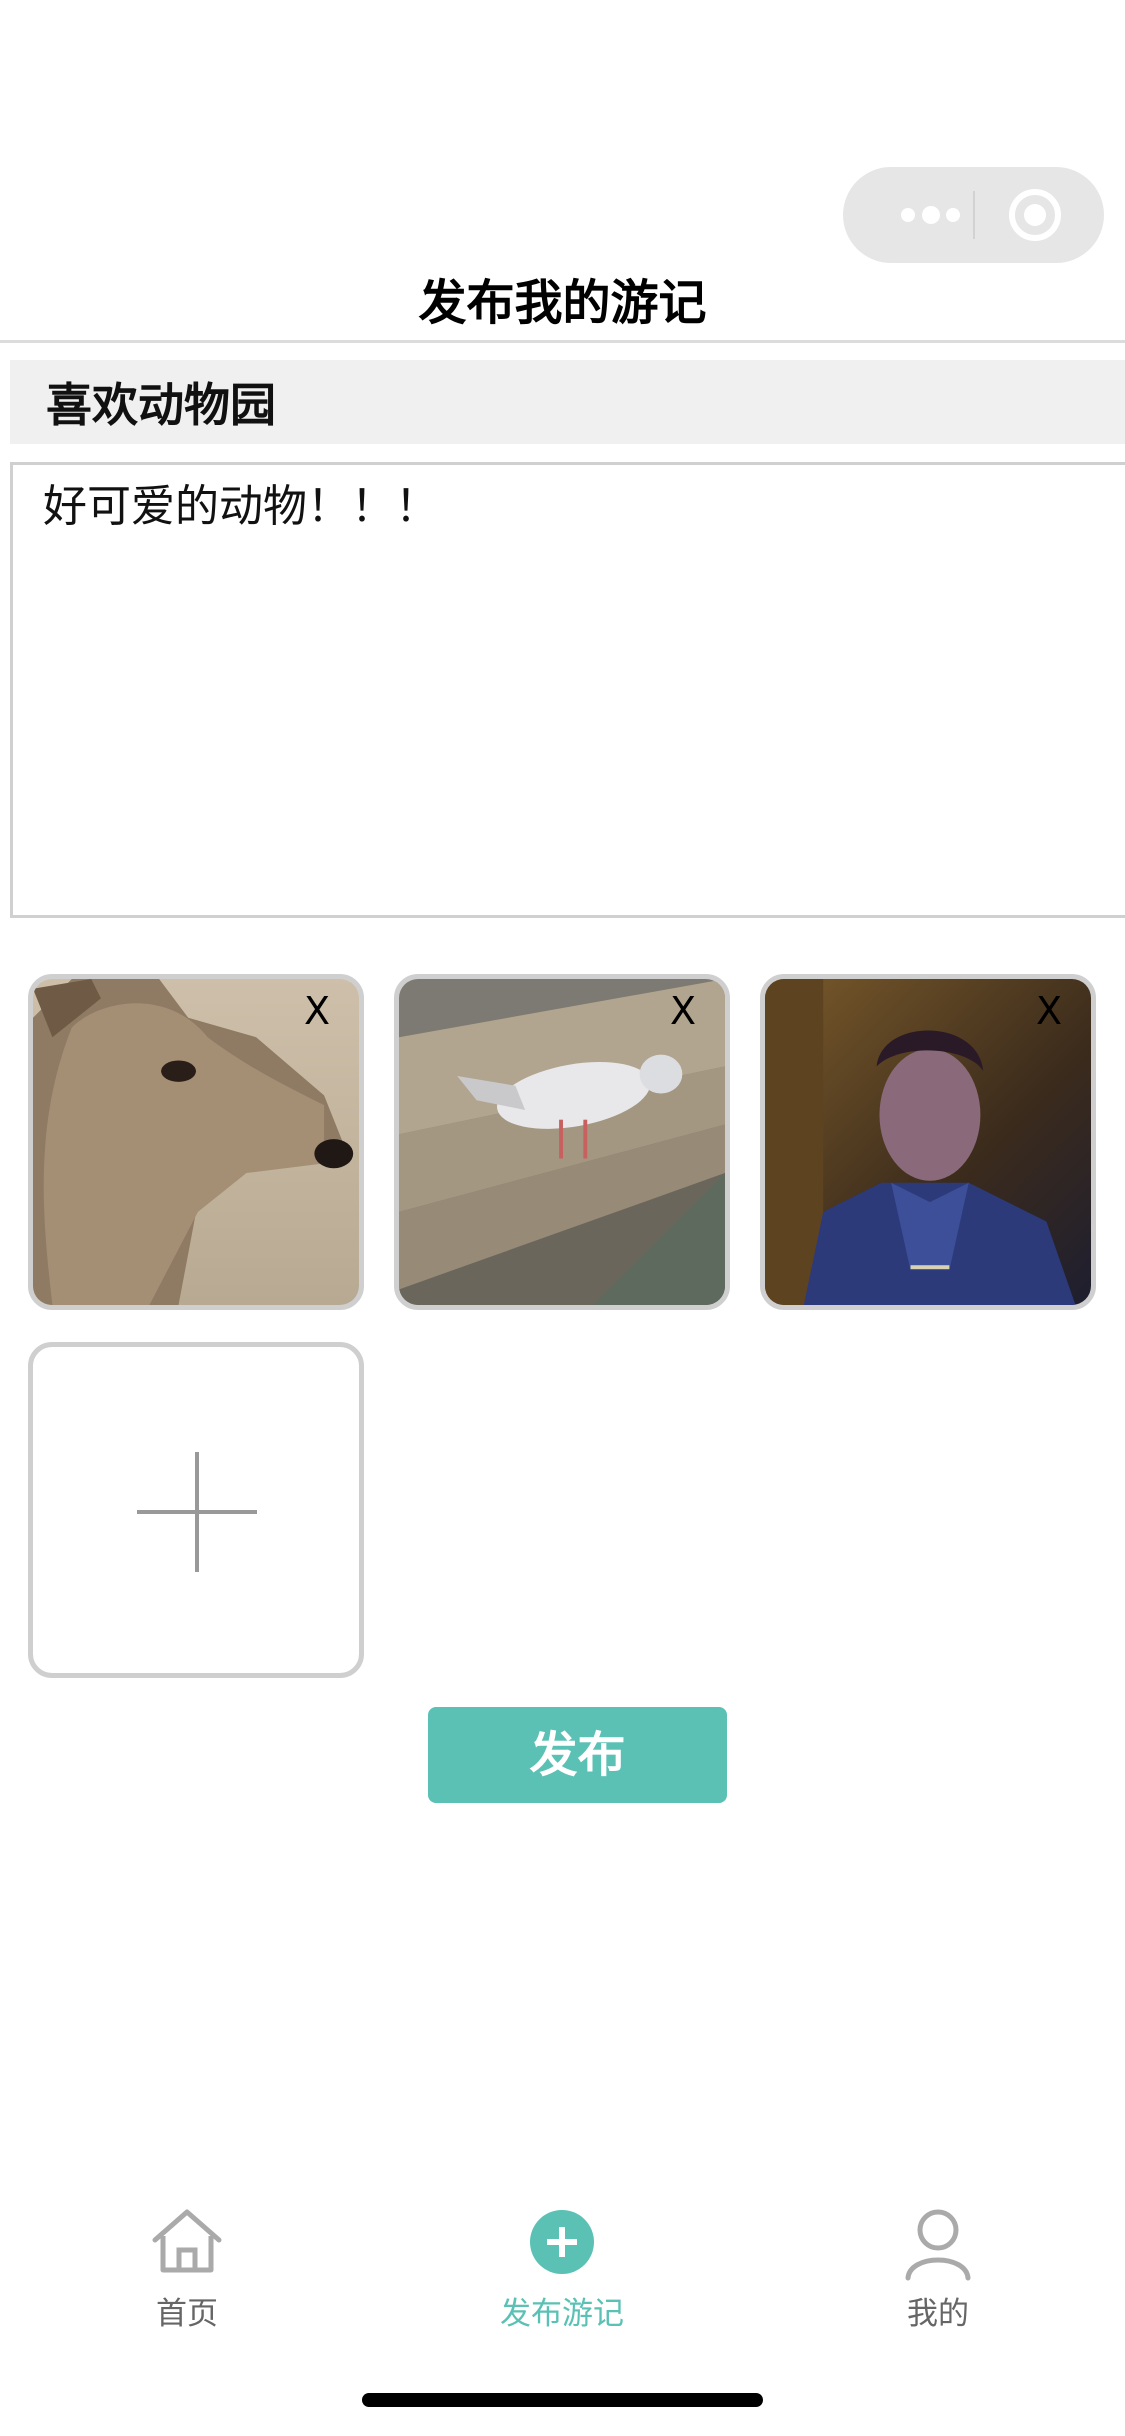 The width and height of the screenshot is (1125, 2436). I want to click on title-input, so click(567, 402).